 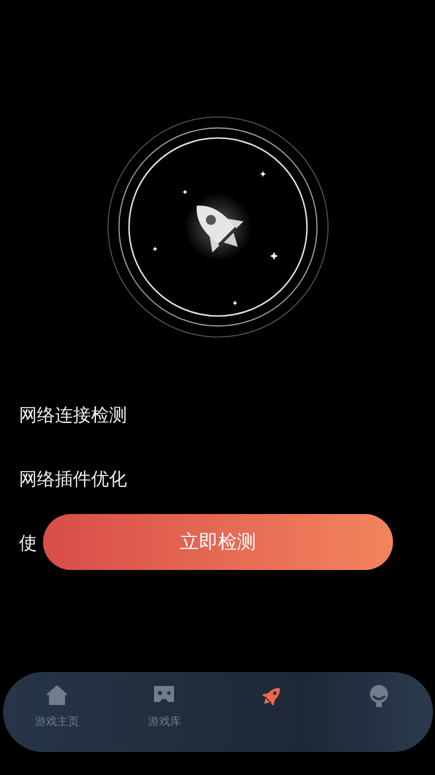 What do you see at coordinates (73, 480) in the screenshot?
I see `feature-label: 网络插件优化` at bounding box center [73, 480].